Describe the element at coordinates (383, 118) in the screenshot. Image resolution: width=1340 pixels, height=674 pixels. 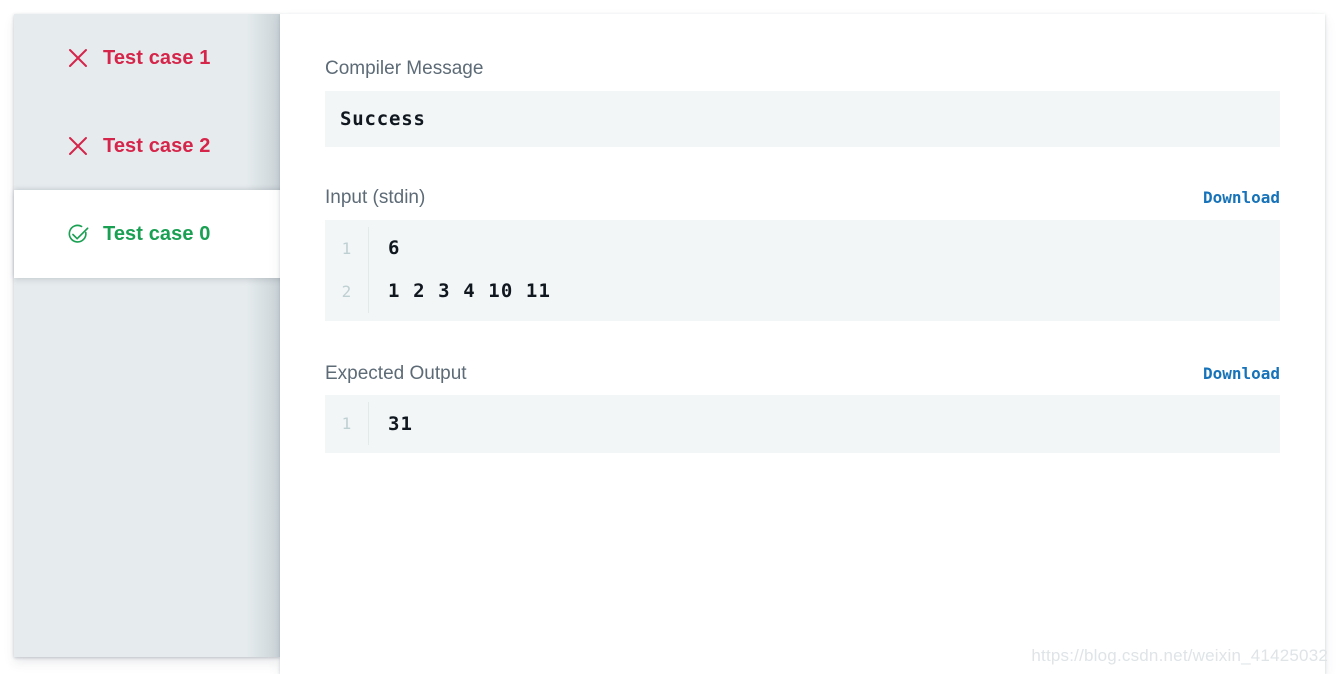
I see `compiler-message-text: Success` at that location.